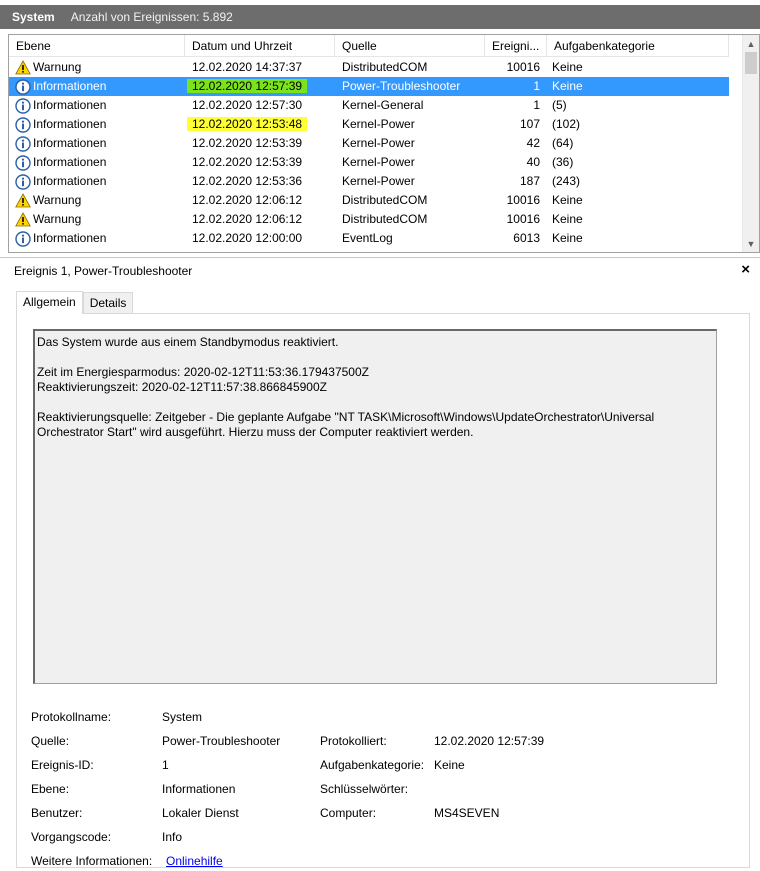 The image size is (760, 871). What do you see at coordinates (165, 765) in the screenshot?
I see `value-ereignis-id: 1` at bounding box center [165, 765].